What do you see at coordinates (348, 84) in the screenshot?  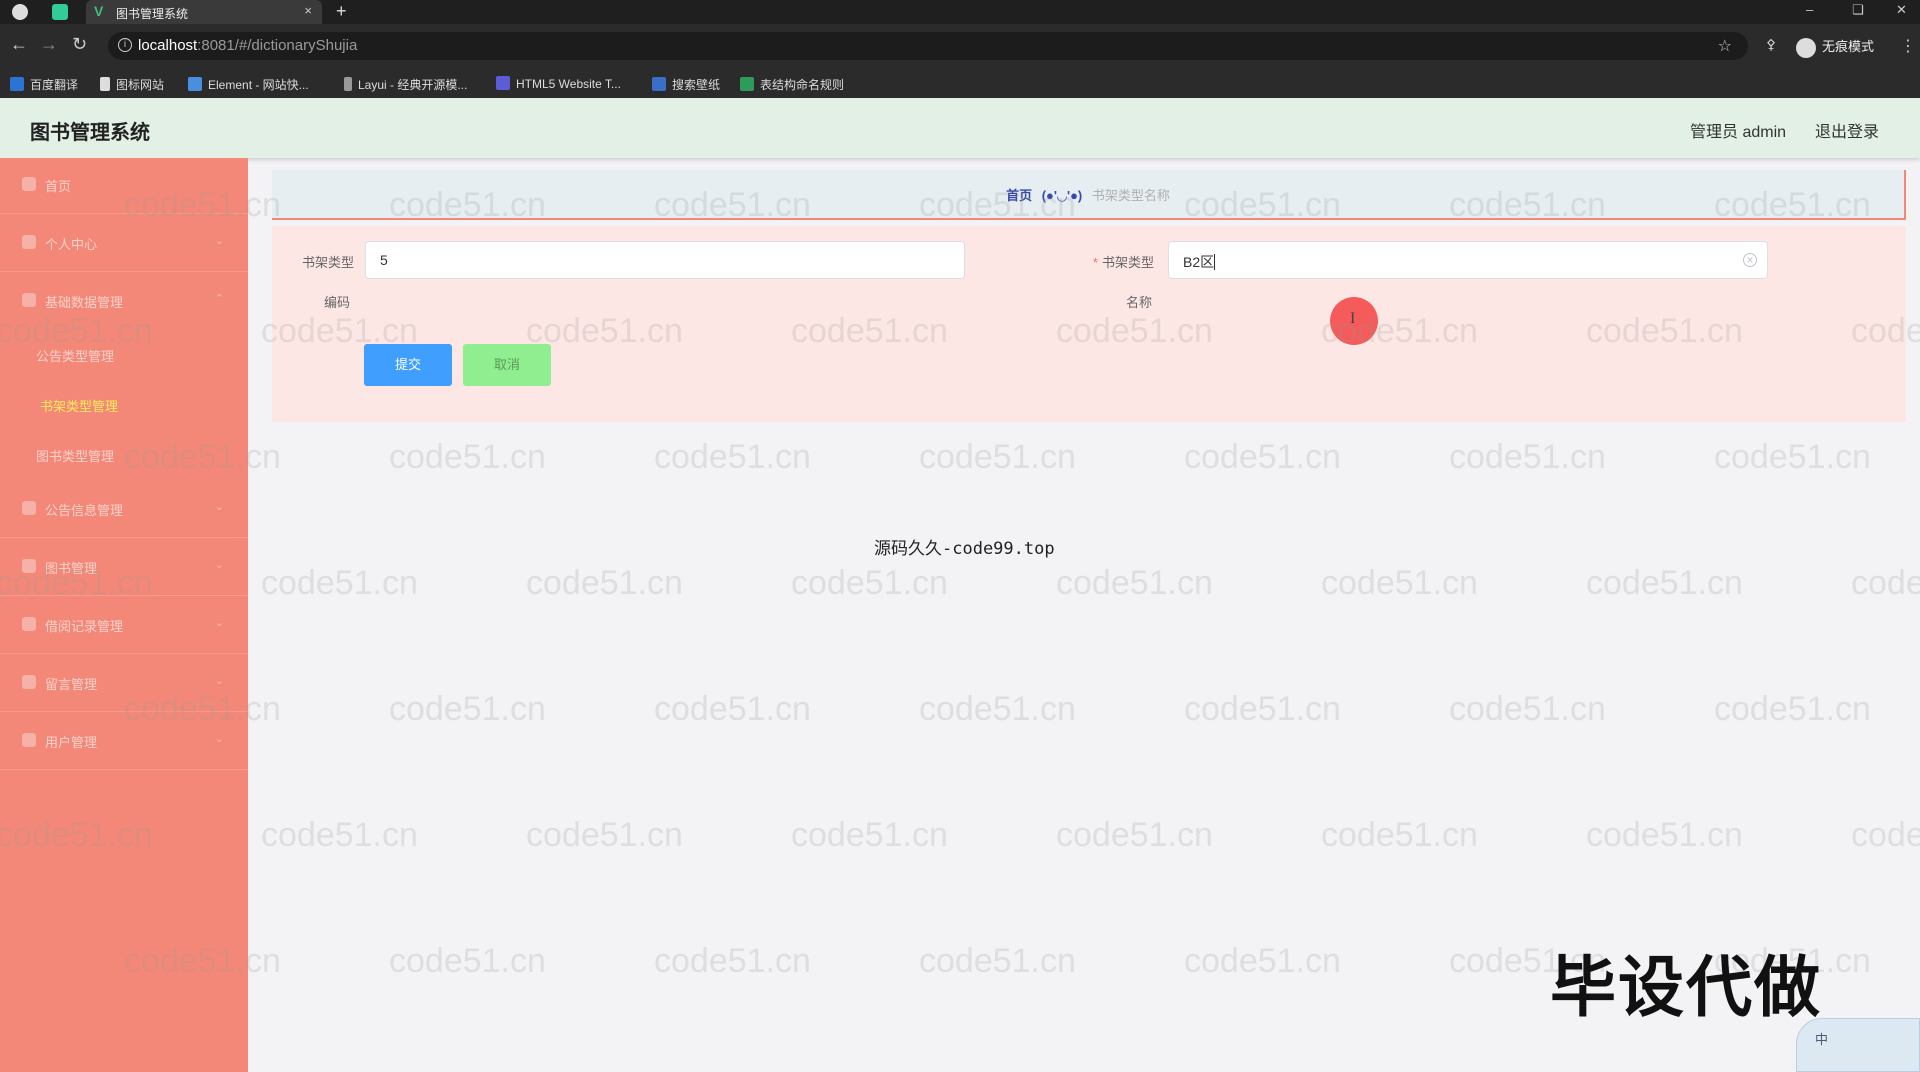 I see `layui-icon` at bounding box center [348, 84].